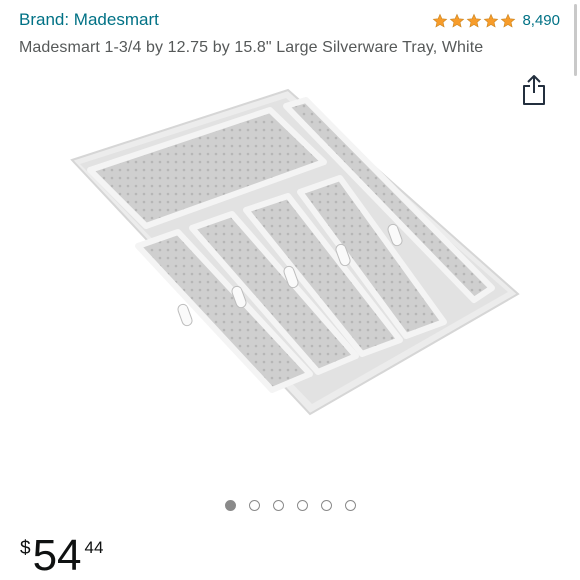 This screenshot has width=580, height=580. I want to click on scrollbar, so click(575, 40).